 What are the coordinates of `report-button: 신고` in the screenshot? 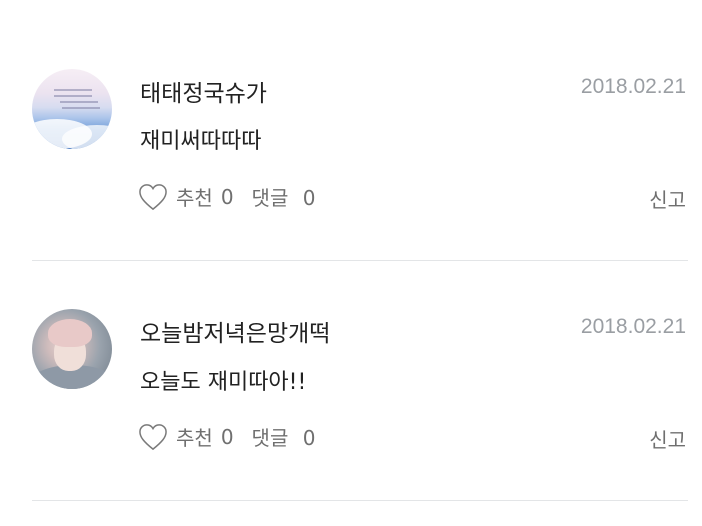 It's located at (667, 438).